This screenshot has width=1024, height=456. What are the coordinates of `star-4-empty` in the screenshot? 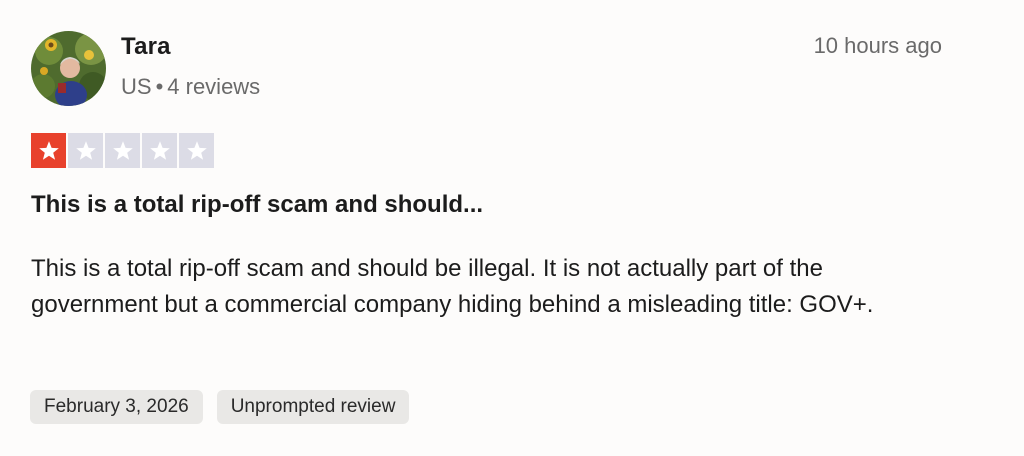 It's located at (159, 150).